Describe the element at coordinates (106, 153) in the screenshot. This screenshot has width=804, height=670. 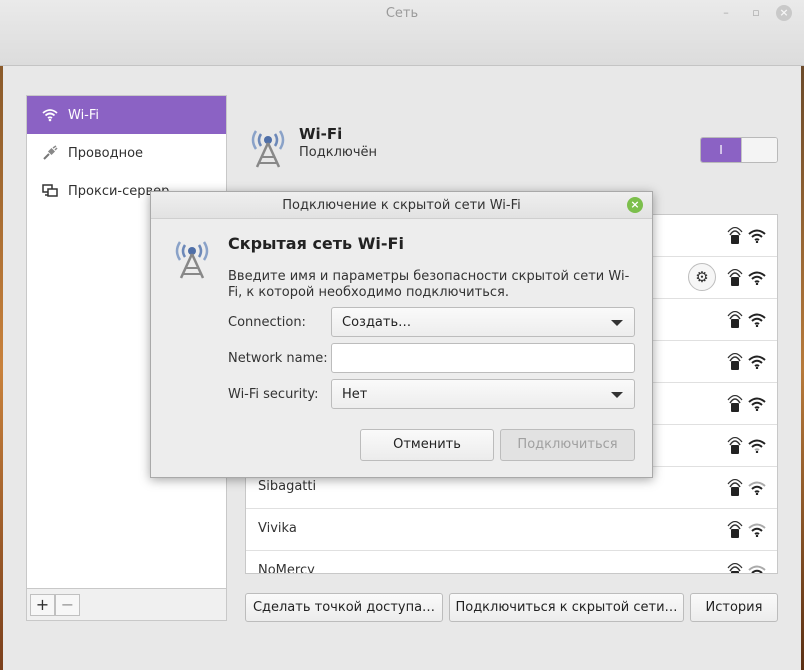
I see `sidebar-item-label: Проводное` at that location.